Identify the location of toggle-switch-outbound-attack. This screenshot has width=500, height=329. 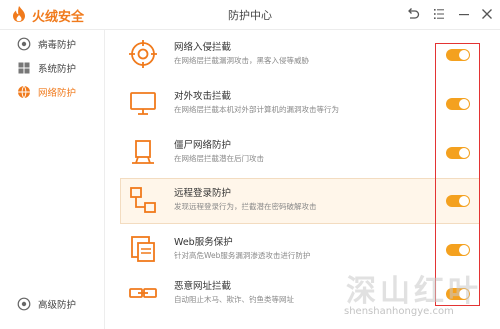
(458, 104).